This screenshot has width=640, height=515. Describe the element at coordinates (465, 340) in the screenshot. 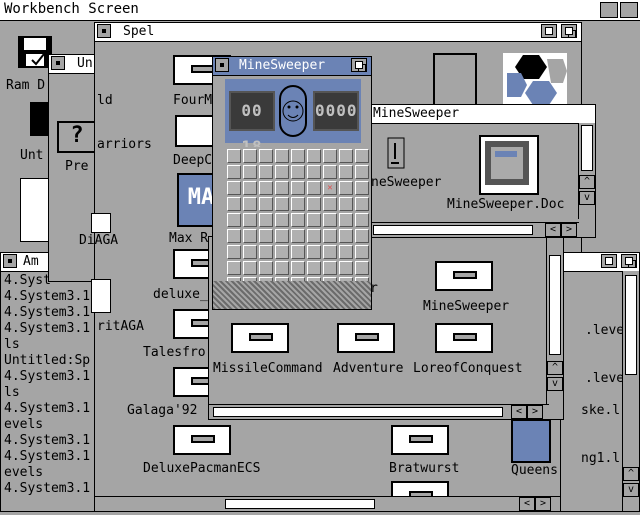

I see `loreofconquest-icon` at that location.